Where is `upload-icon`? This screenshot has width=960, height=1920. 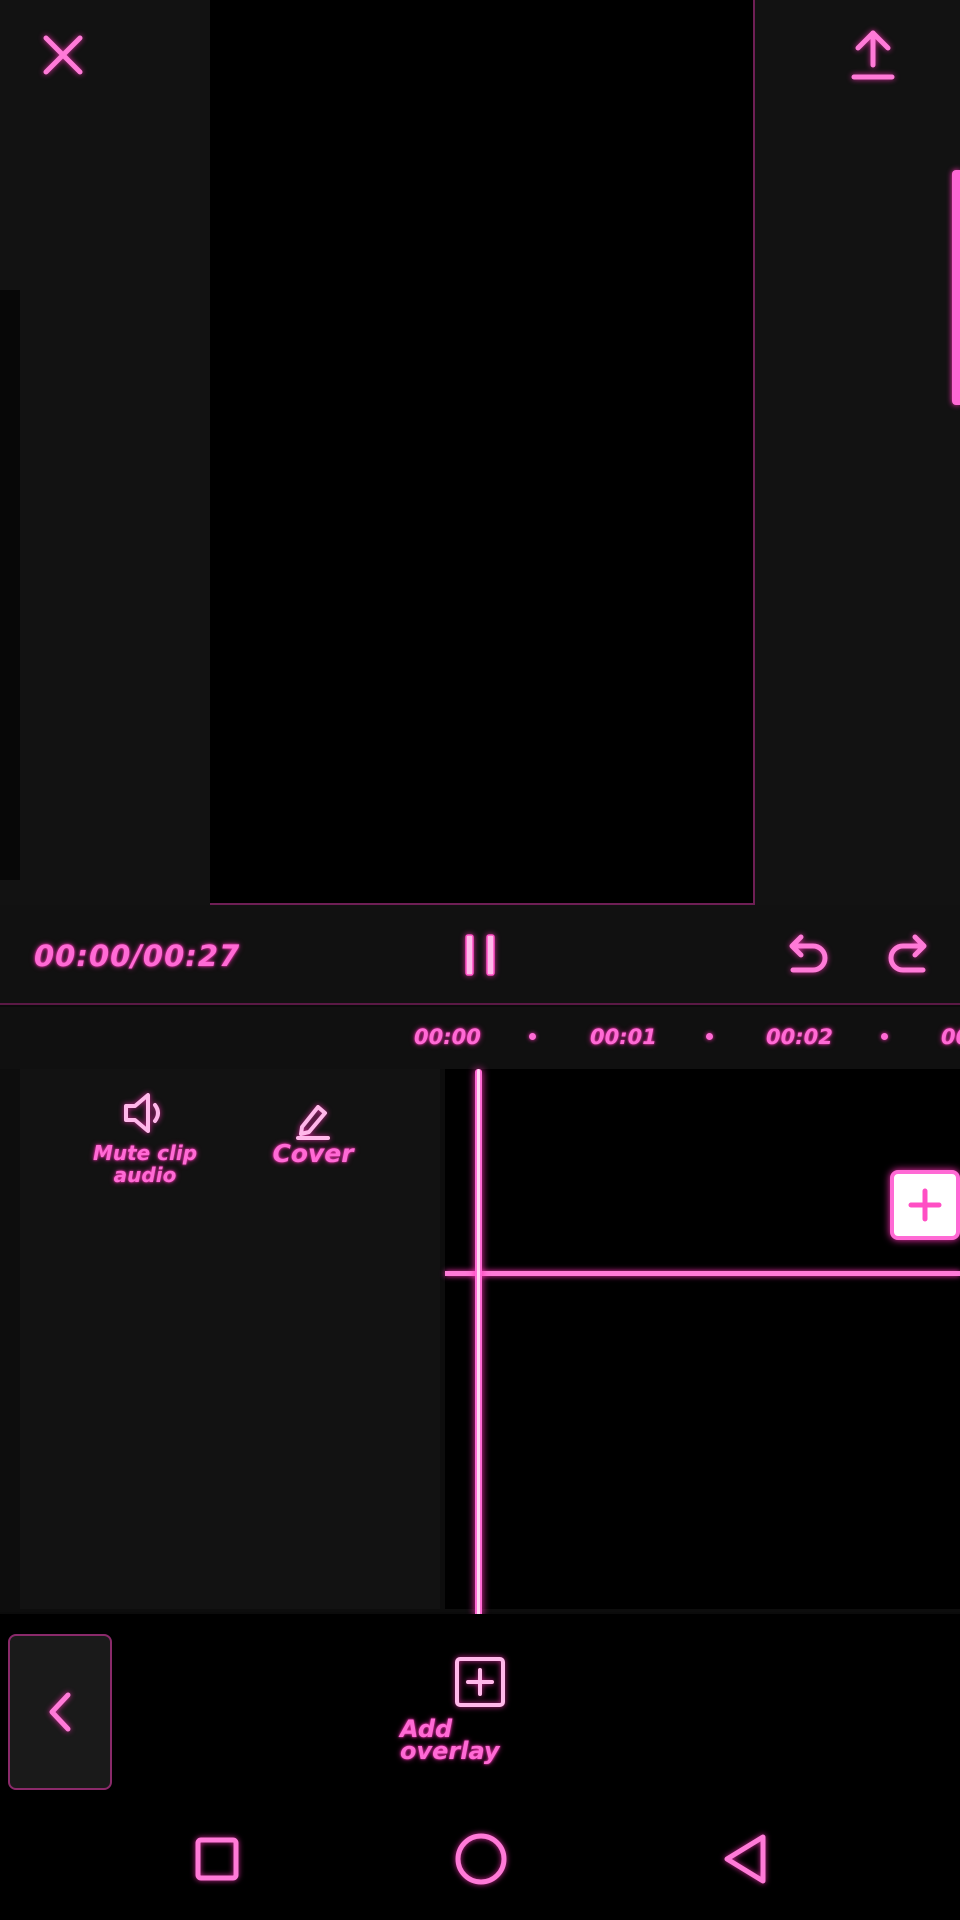
upload-icon is located at coordinates (873, 55).